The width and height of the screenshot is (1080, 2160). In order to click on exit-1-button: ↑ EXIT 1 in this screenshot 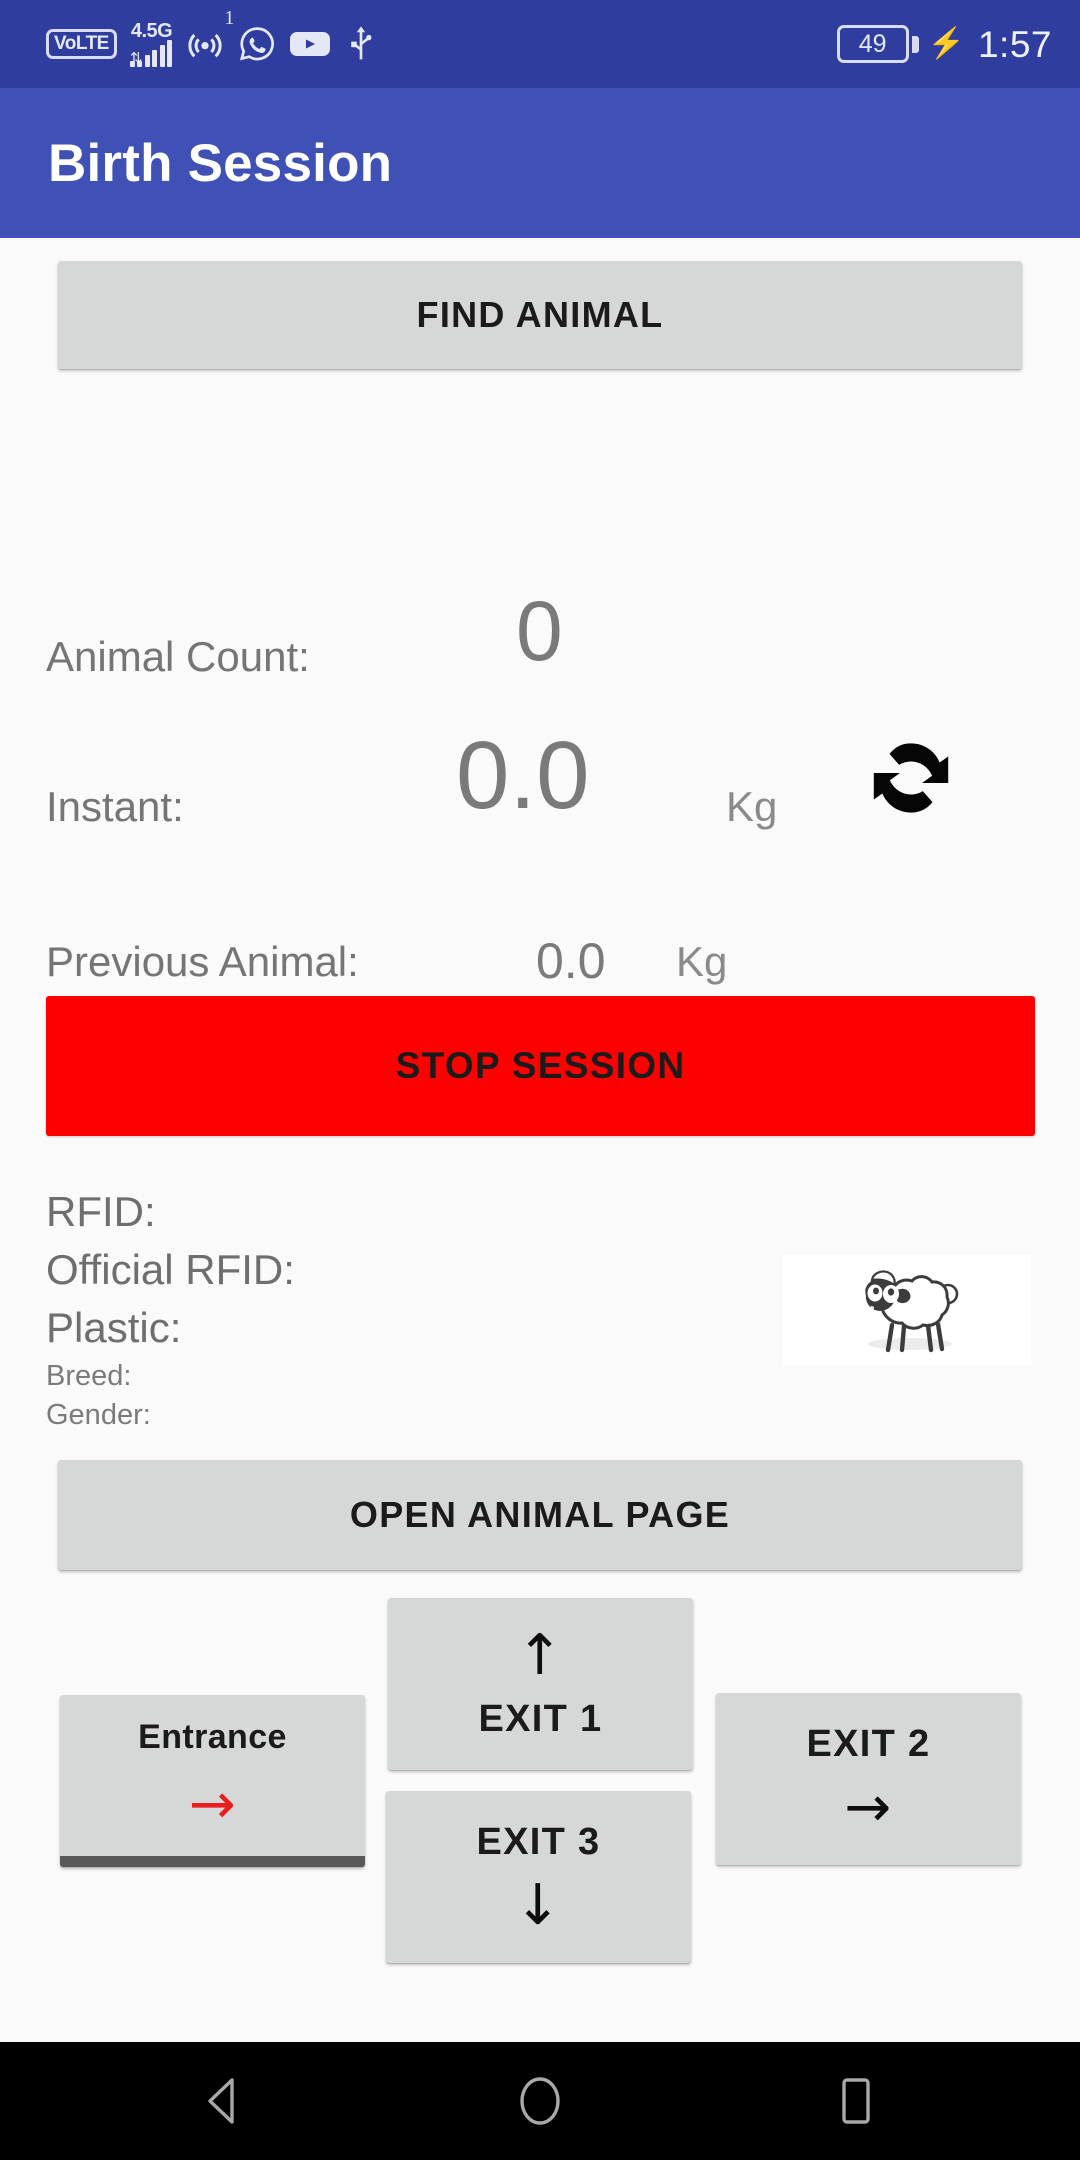, I will do `click(540, 1684)`.